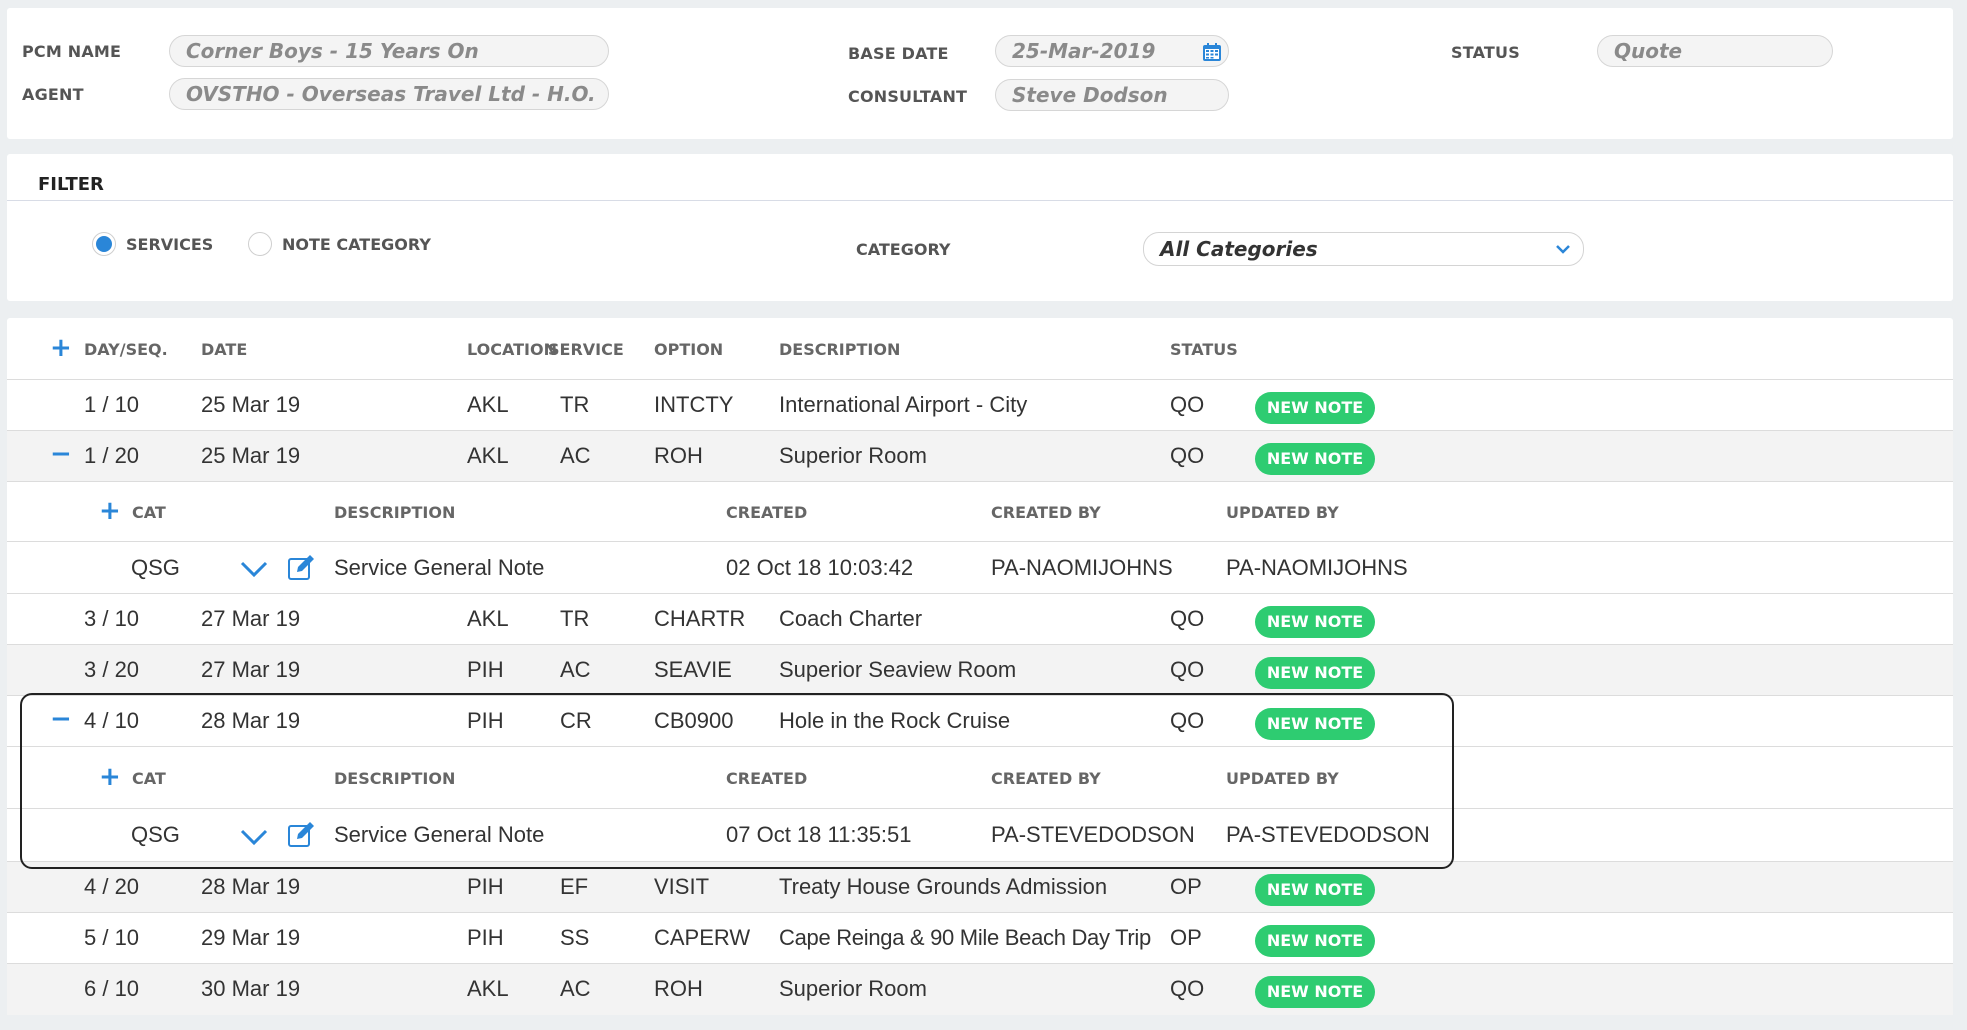  What do you see at coordinates (1282, 778) in the screenshot?
I see `note-col-updated-by: UPDATED BY` at bounding box center [1282, 778].